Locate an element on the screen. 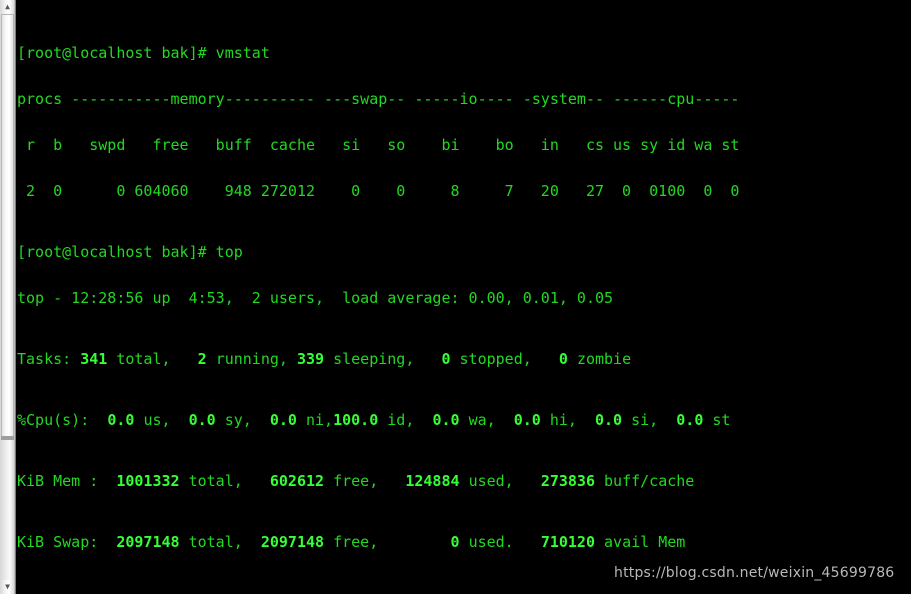  swap-total-value: 2097148 is located at coordinates (148, 542).